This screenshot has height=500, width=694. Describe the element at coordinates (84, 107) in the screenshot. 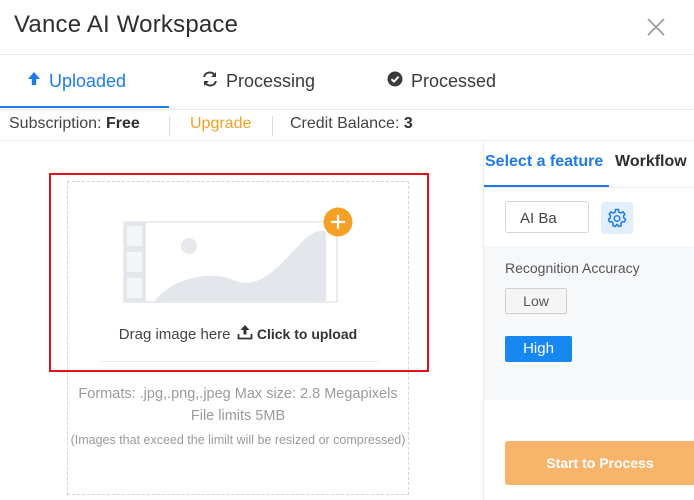

I see `active-tab-indicator` at that location.